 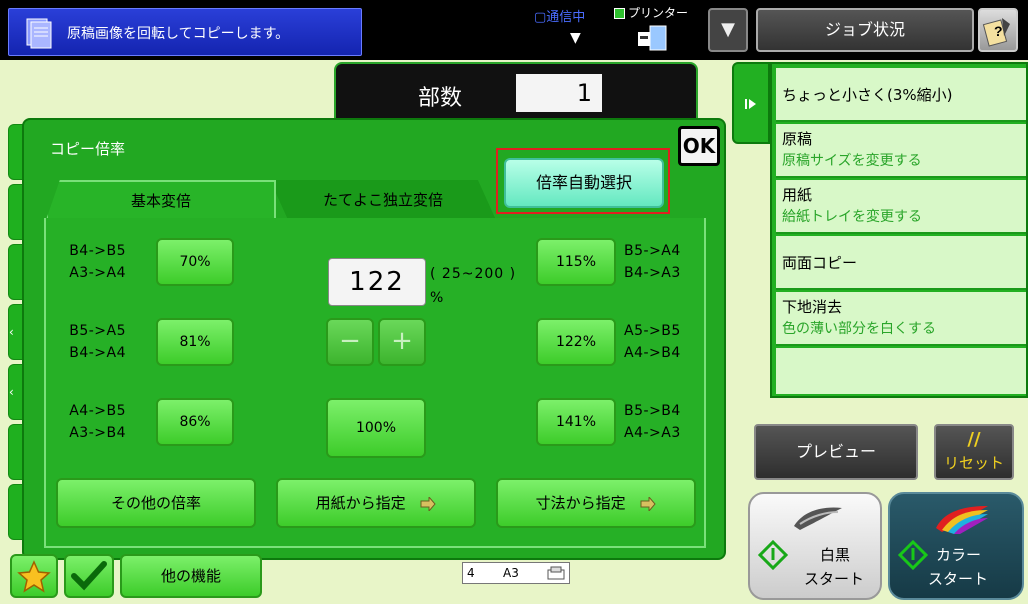 What do you see at coordinates (859, 329) in the screenshot?
I see `menu-item-sub: 色の薄い部分を白くする` at bounding box center [859, 329].